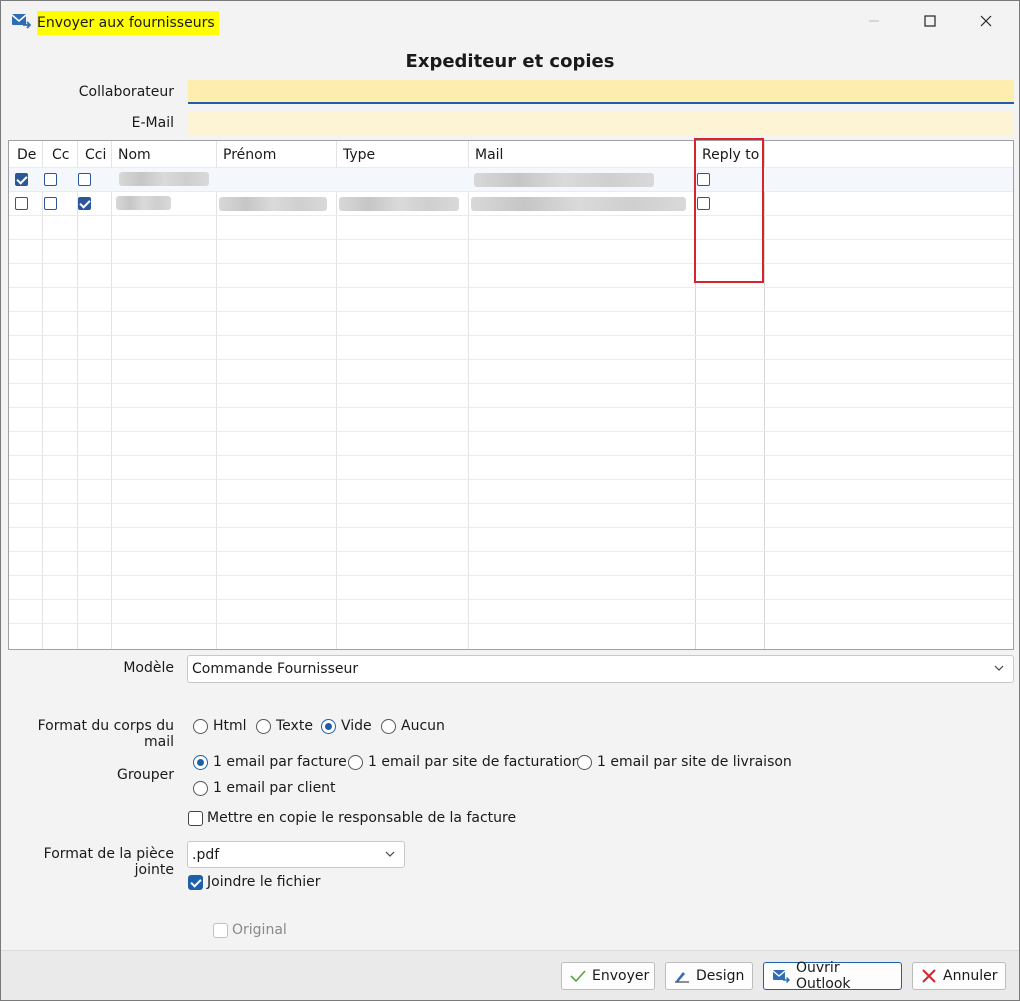 The height and width of the screenshot is (1001, 1020). What do you see at coordinates (608, 976) in the screenshot?
I see `envoyer-button: Envoyer` at bounding box center [608, 976].